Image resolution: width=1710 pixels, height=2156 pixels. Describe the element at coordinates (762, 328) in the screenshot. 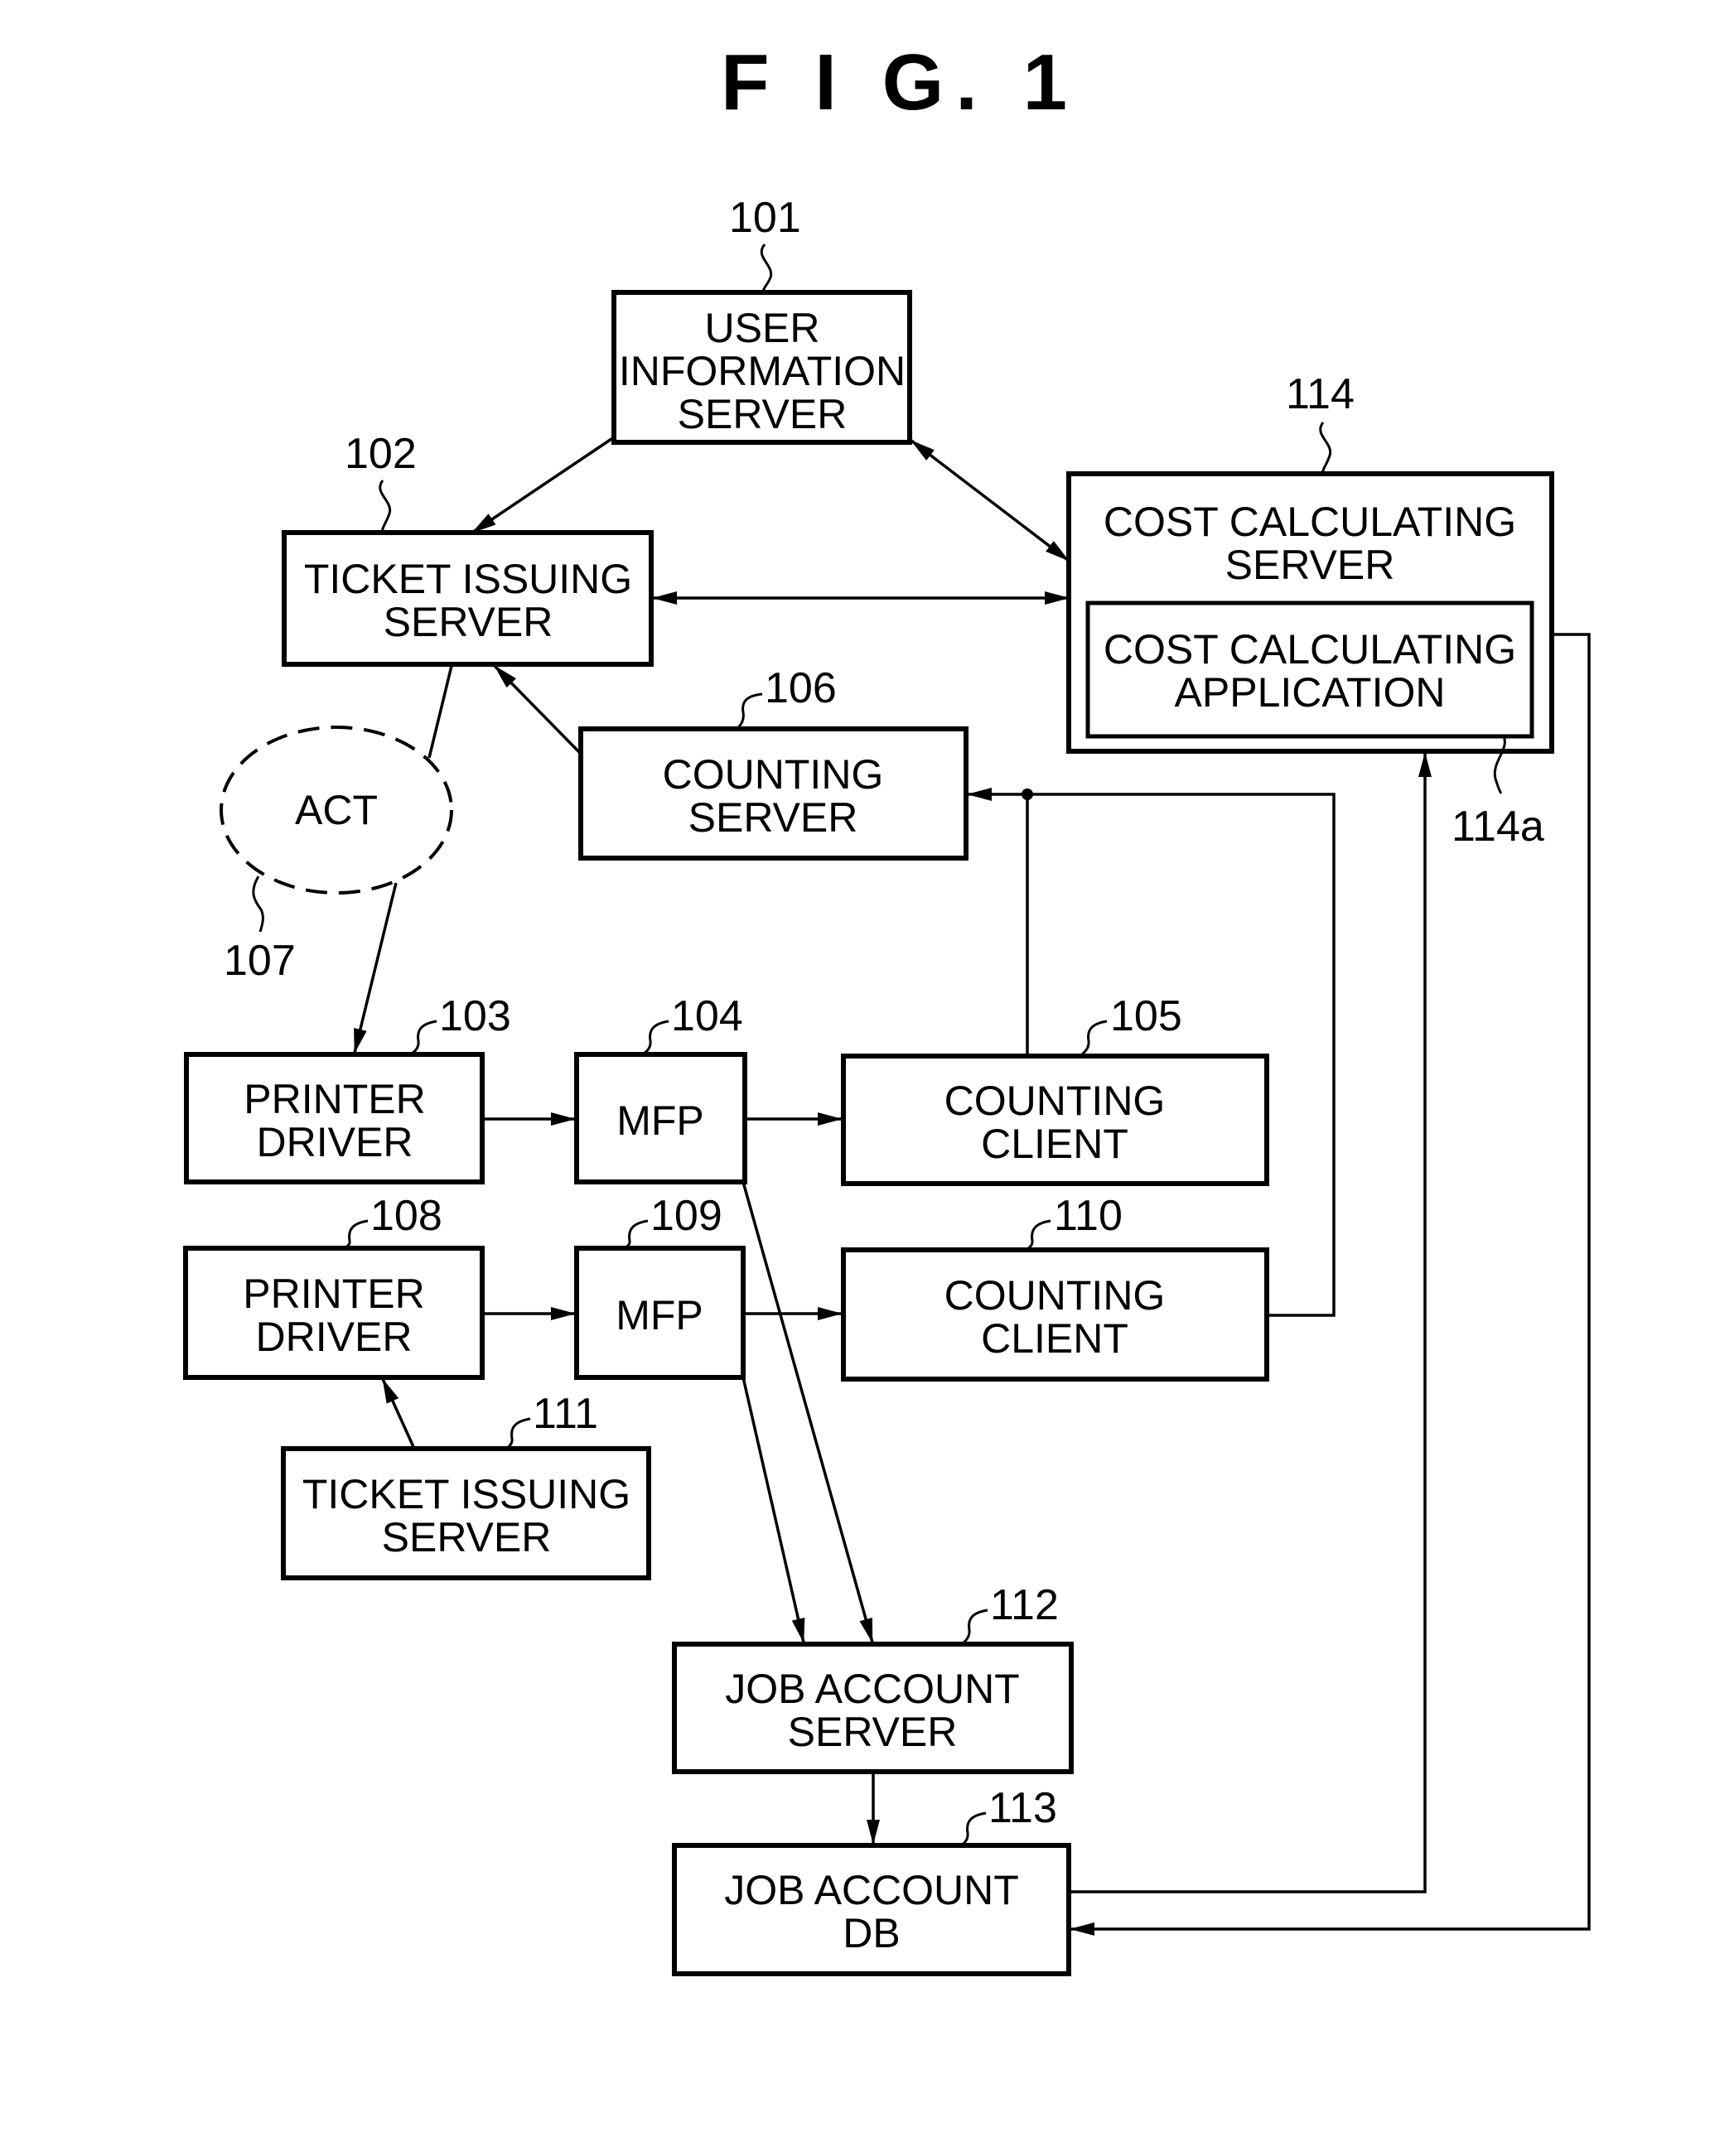

I see `node-label-line: USER` at that location.